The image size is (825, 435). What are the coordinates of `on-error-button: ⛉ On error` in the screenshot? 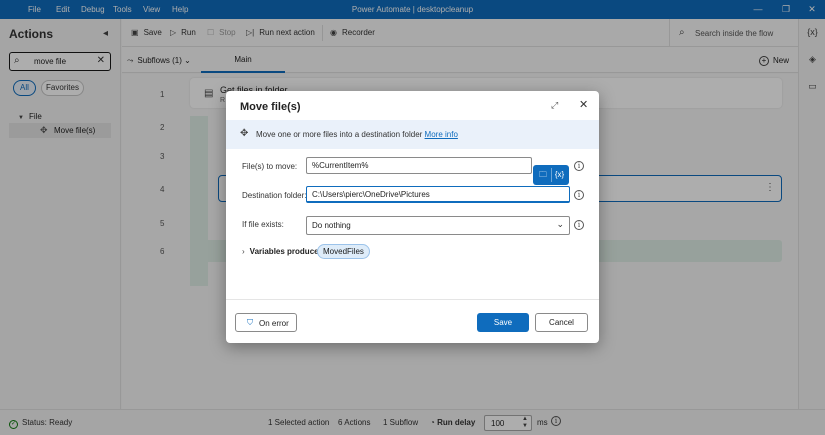 It's located at (266, 322).